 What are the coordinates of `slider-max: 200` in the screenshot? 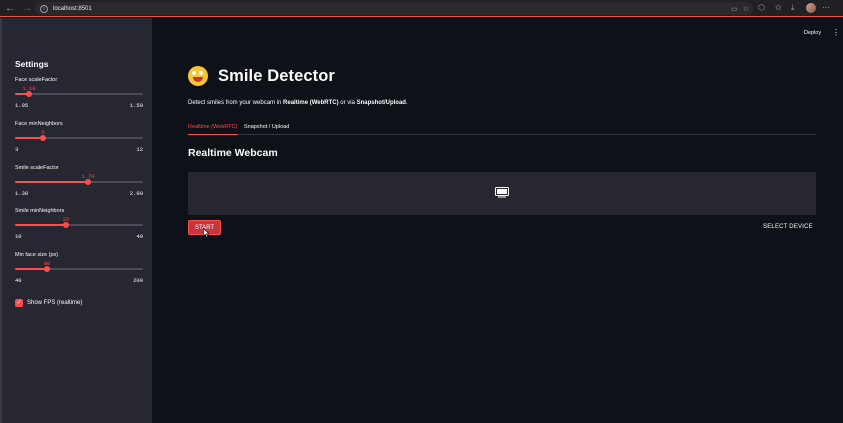 It's located at (138, 280).